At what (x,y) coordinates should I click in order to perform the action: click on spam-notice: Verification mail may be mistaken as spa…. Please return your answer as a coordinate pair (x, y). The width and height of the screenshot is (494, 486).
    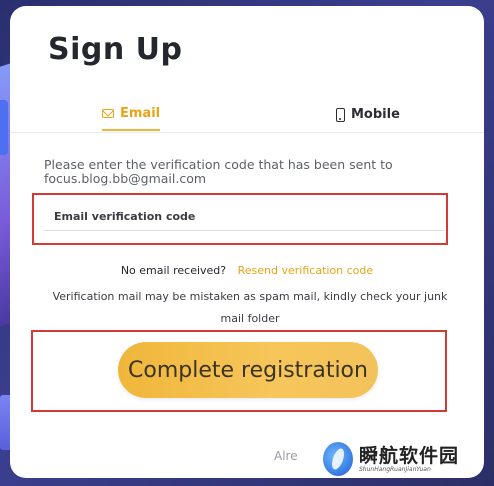
    Looking at the image, I should click on (250, 307).